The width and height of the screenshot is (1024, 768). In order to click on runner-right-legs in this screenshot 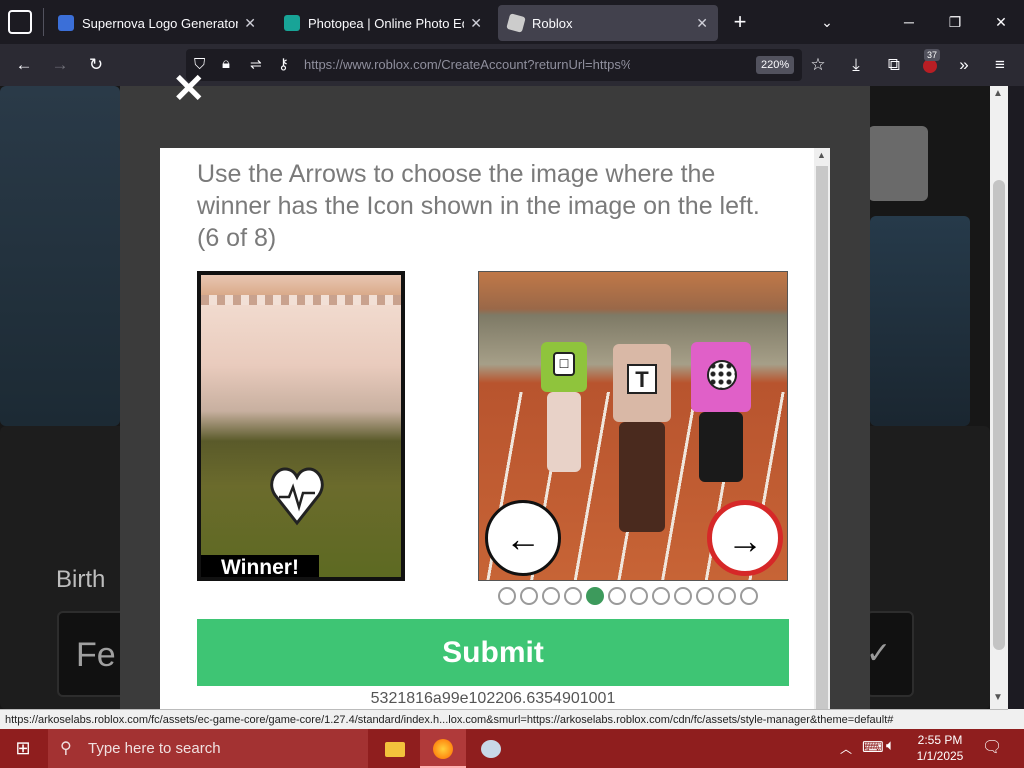, I will do `click(721, 447)`.